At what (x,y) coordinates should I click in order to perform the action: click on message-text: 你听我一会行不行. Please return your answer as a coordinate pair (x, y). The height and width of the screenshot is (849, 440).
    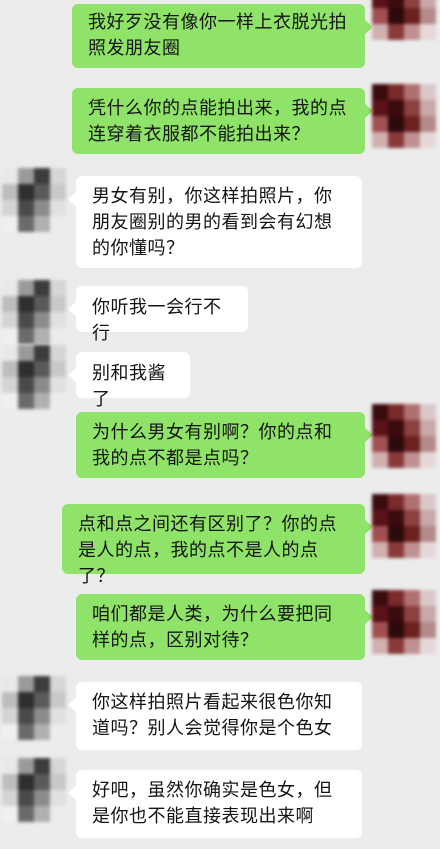
    Looking at the image, I should click on (157, 320).